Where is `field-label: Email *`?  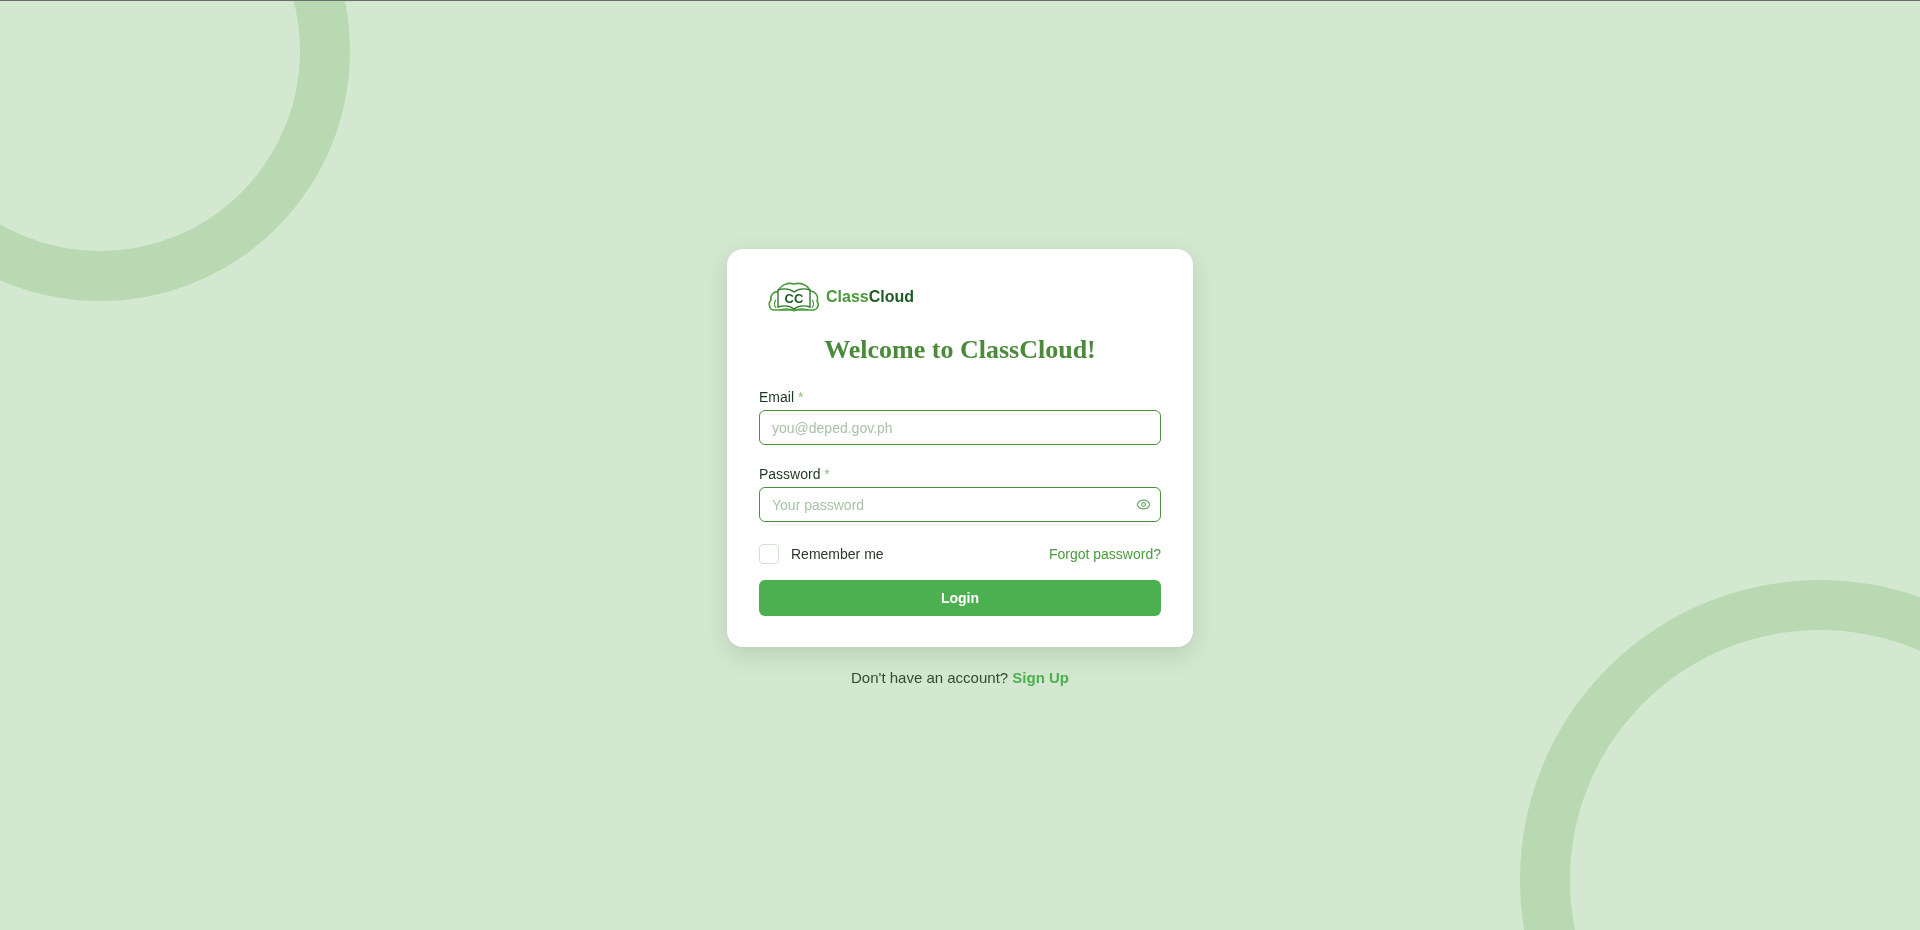 field-label: Email * is located at coordinates (781, 398).